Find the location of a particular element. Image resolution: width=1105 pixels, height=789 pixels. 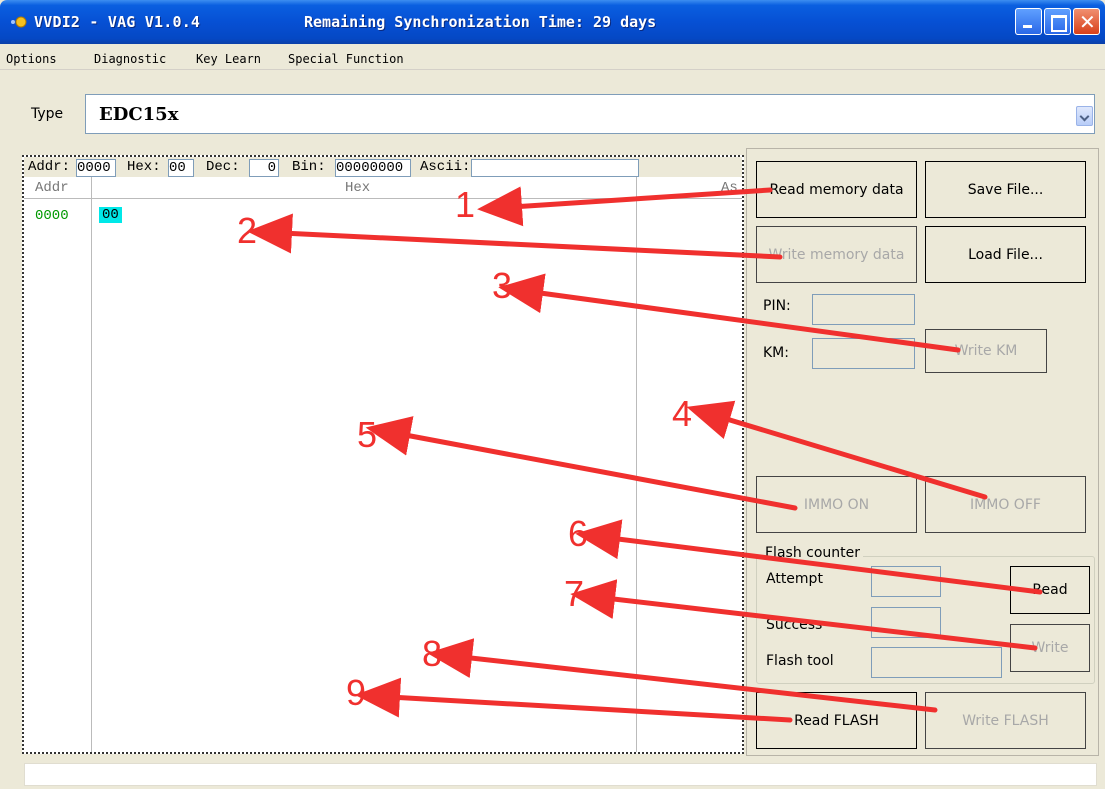

menu-key-learn: Key Learn is located at coordinates (228, 59).